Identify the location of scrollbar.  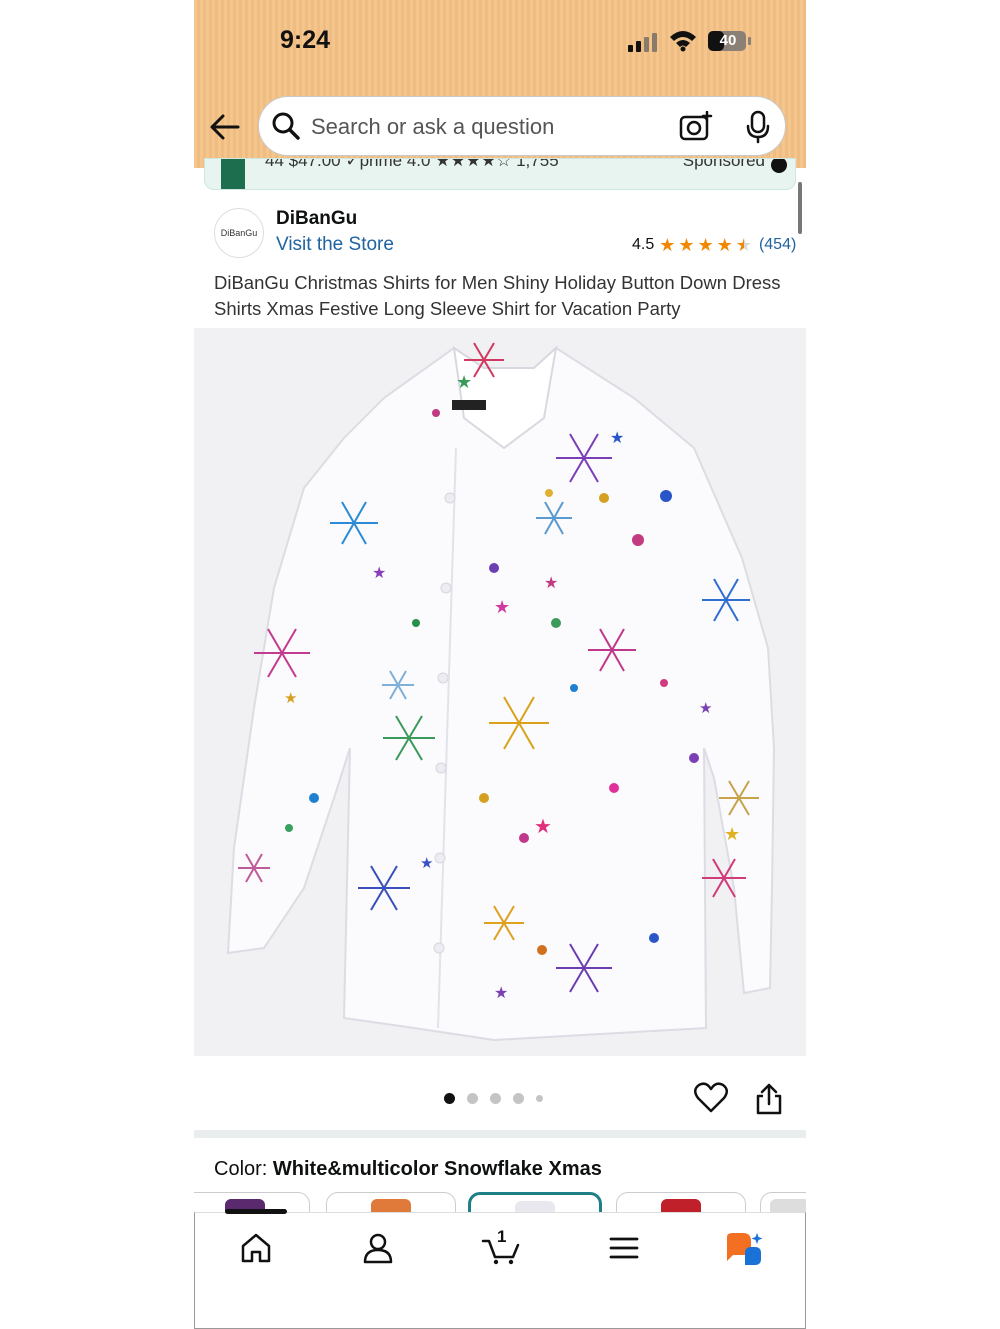
(800, 208).